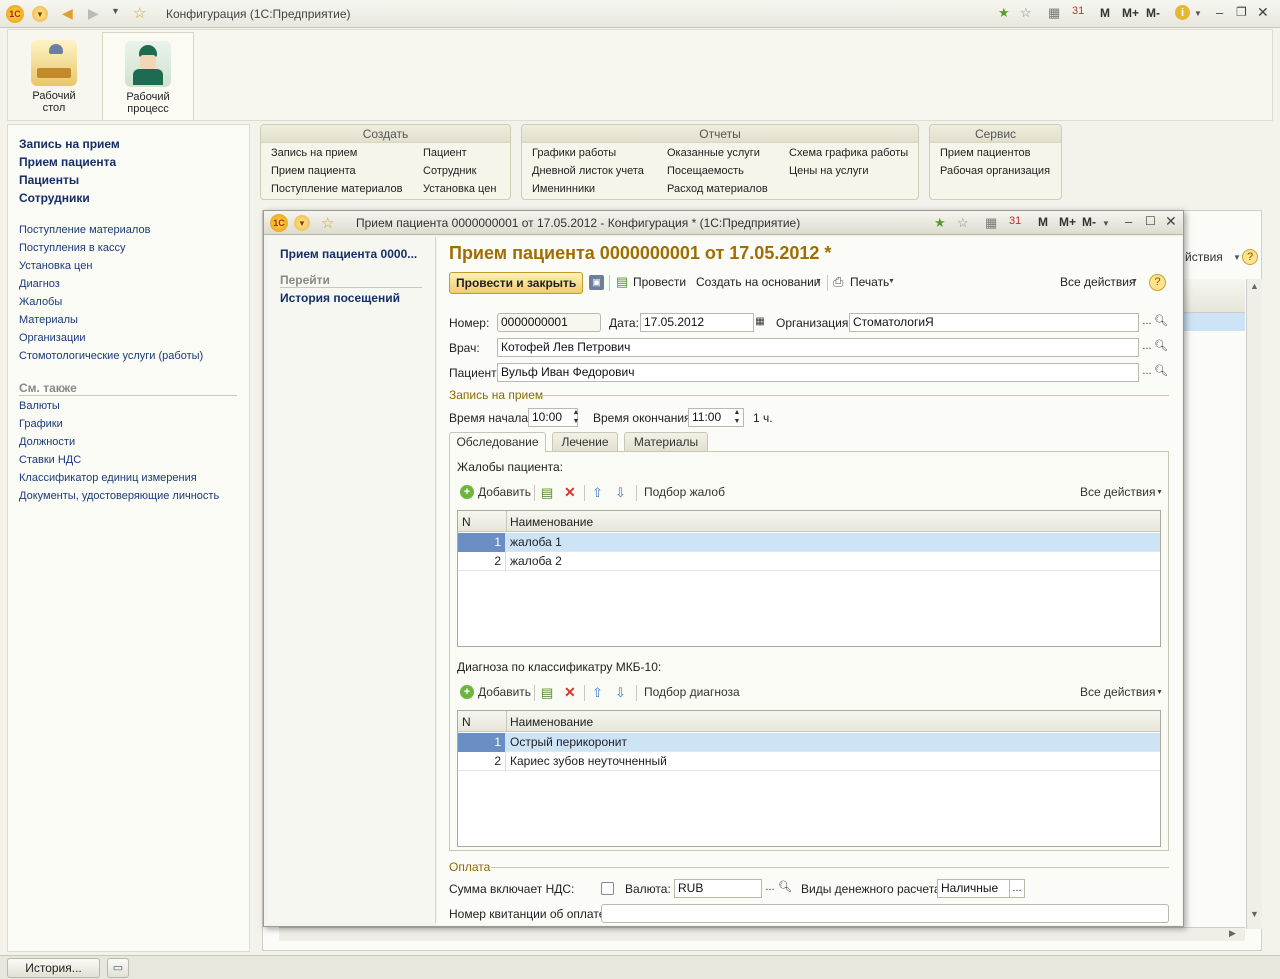 This screenshot has width=1280, height=979. Describe the element at coordinates (547, 693) in the screenshot. I see `copy-row-icon: ▤` at that location.